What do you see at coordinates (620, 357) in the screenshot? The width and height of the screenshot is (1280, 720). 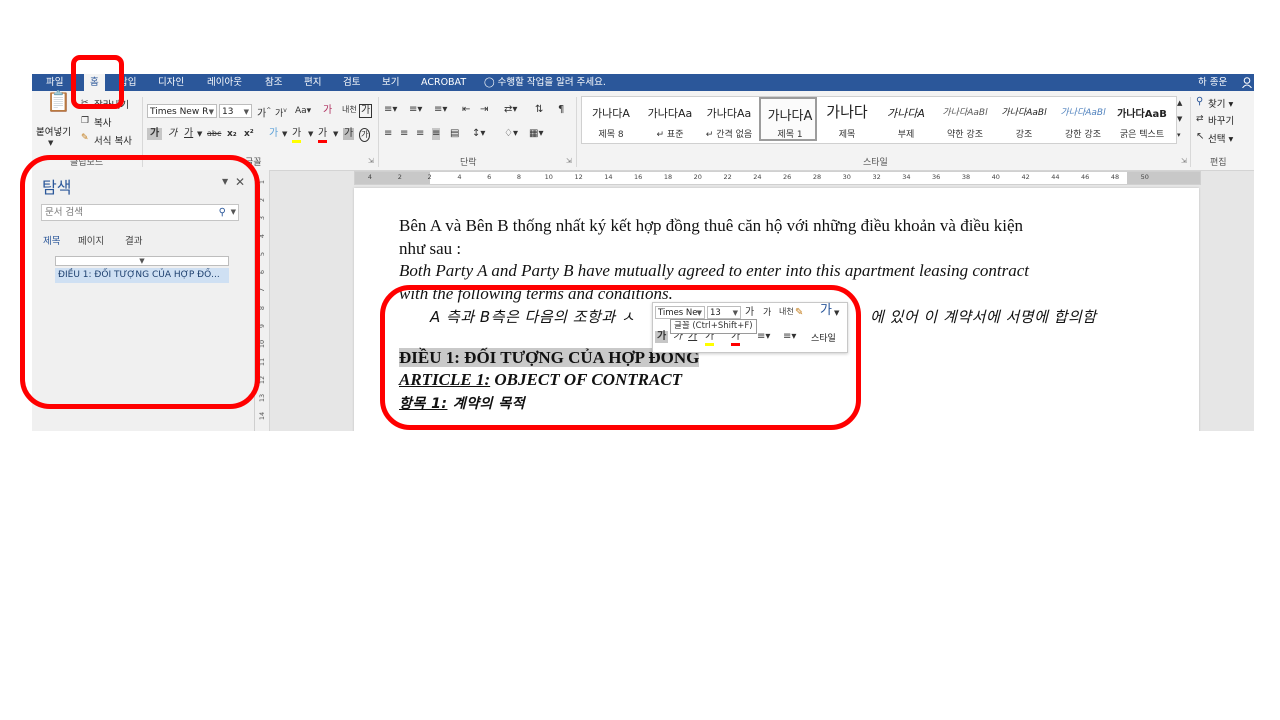 I see `annotation-document-area` at bounding box center [620, 357].